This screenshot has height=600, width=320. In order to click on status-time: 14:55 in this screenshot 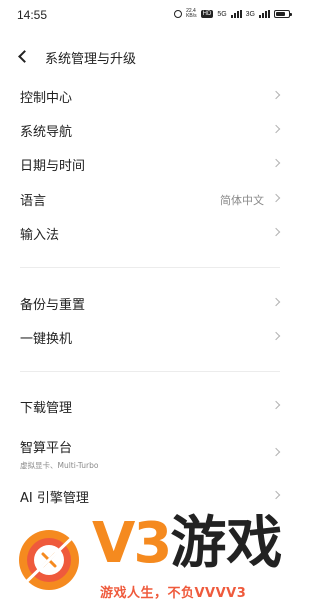, I will do `click(32, 15)`.